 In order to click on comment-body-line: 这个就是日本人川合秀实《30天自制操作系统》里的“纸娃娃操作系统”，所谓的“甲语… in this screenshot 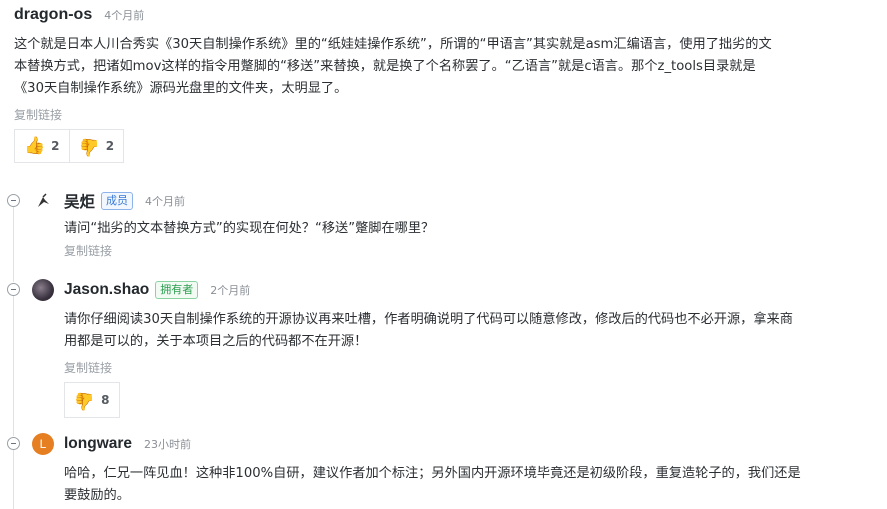, I will do `click(393, 44)`.